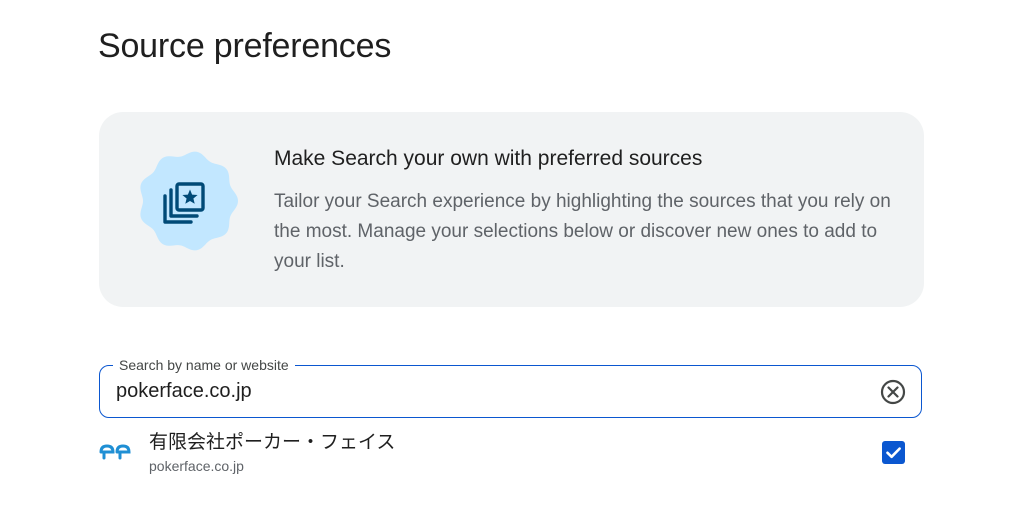 The image size is (1016, 527). I want to click on star-collection-icon, so click(188, 201).